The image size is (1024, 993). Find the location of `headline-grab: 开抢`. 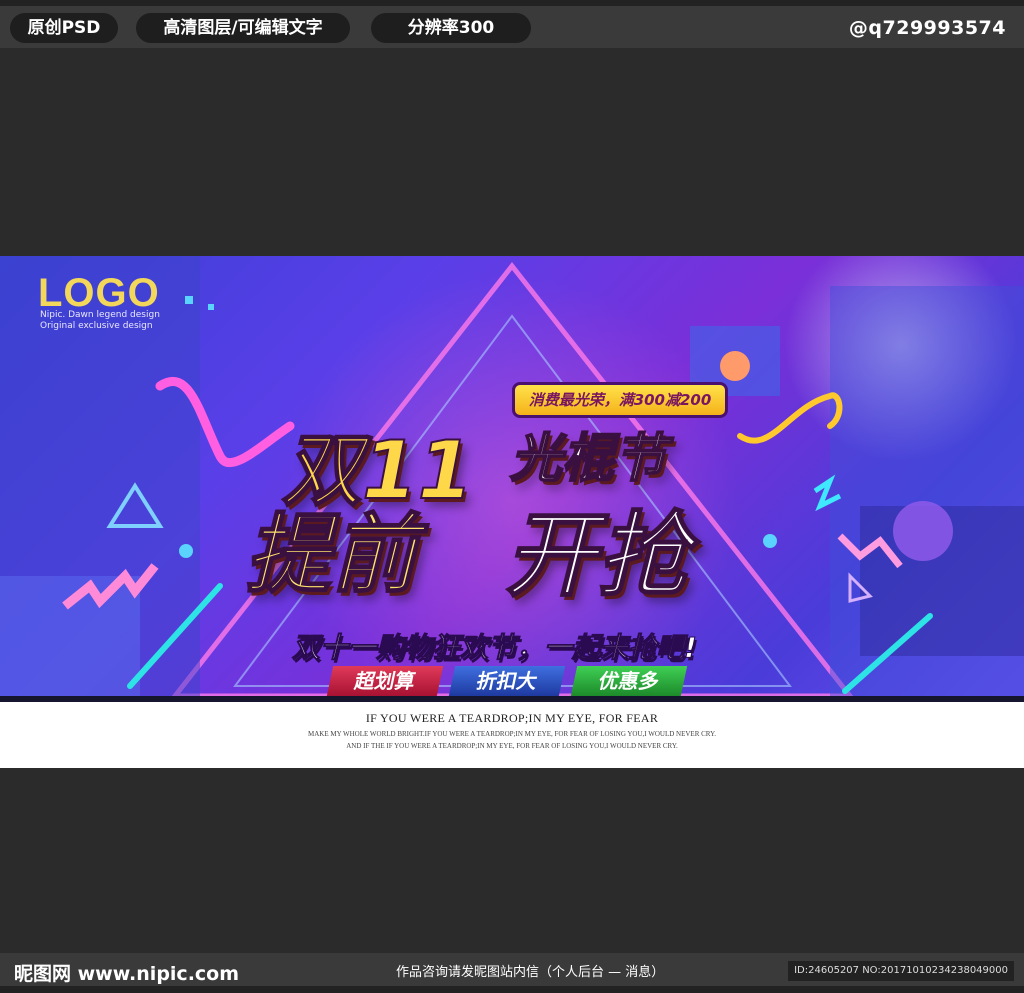

headline-grab: 开抢 is located at coordinates (597, 555).